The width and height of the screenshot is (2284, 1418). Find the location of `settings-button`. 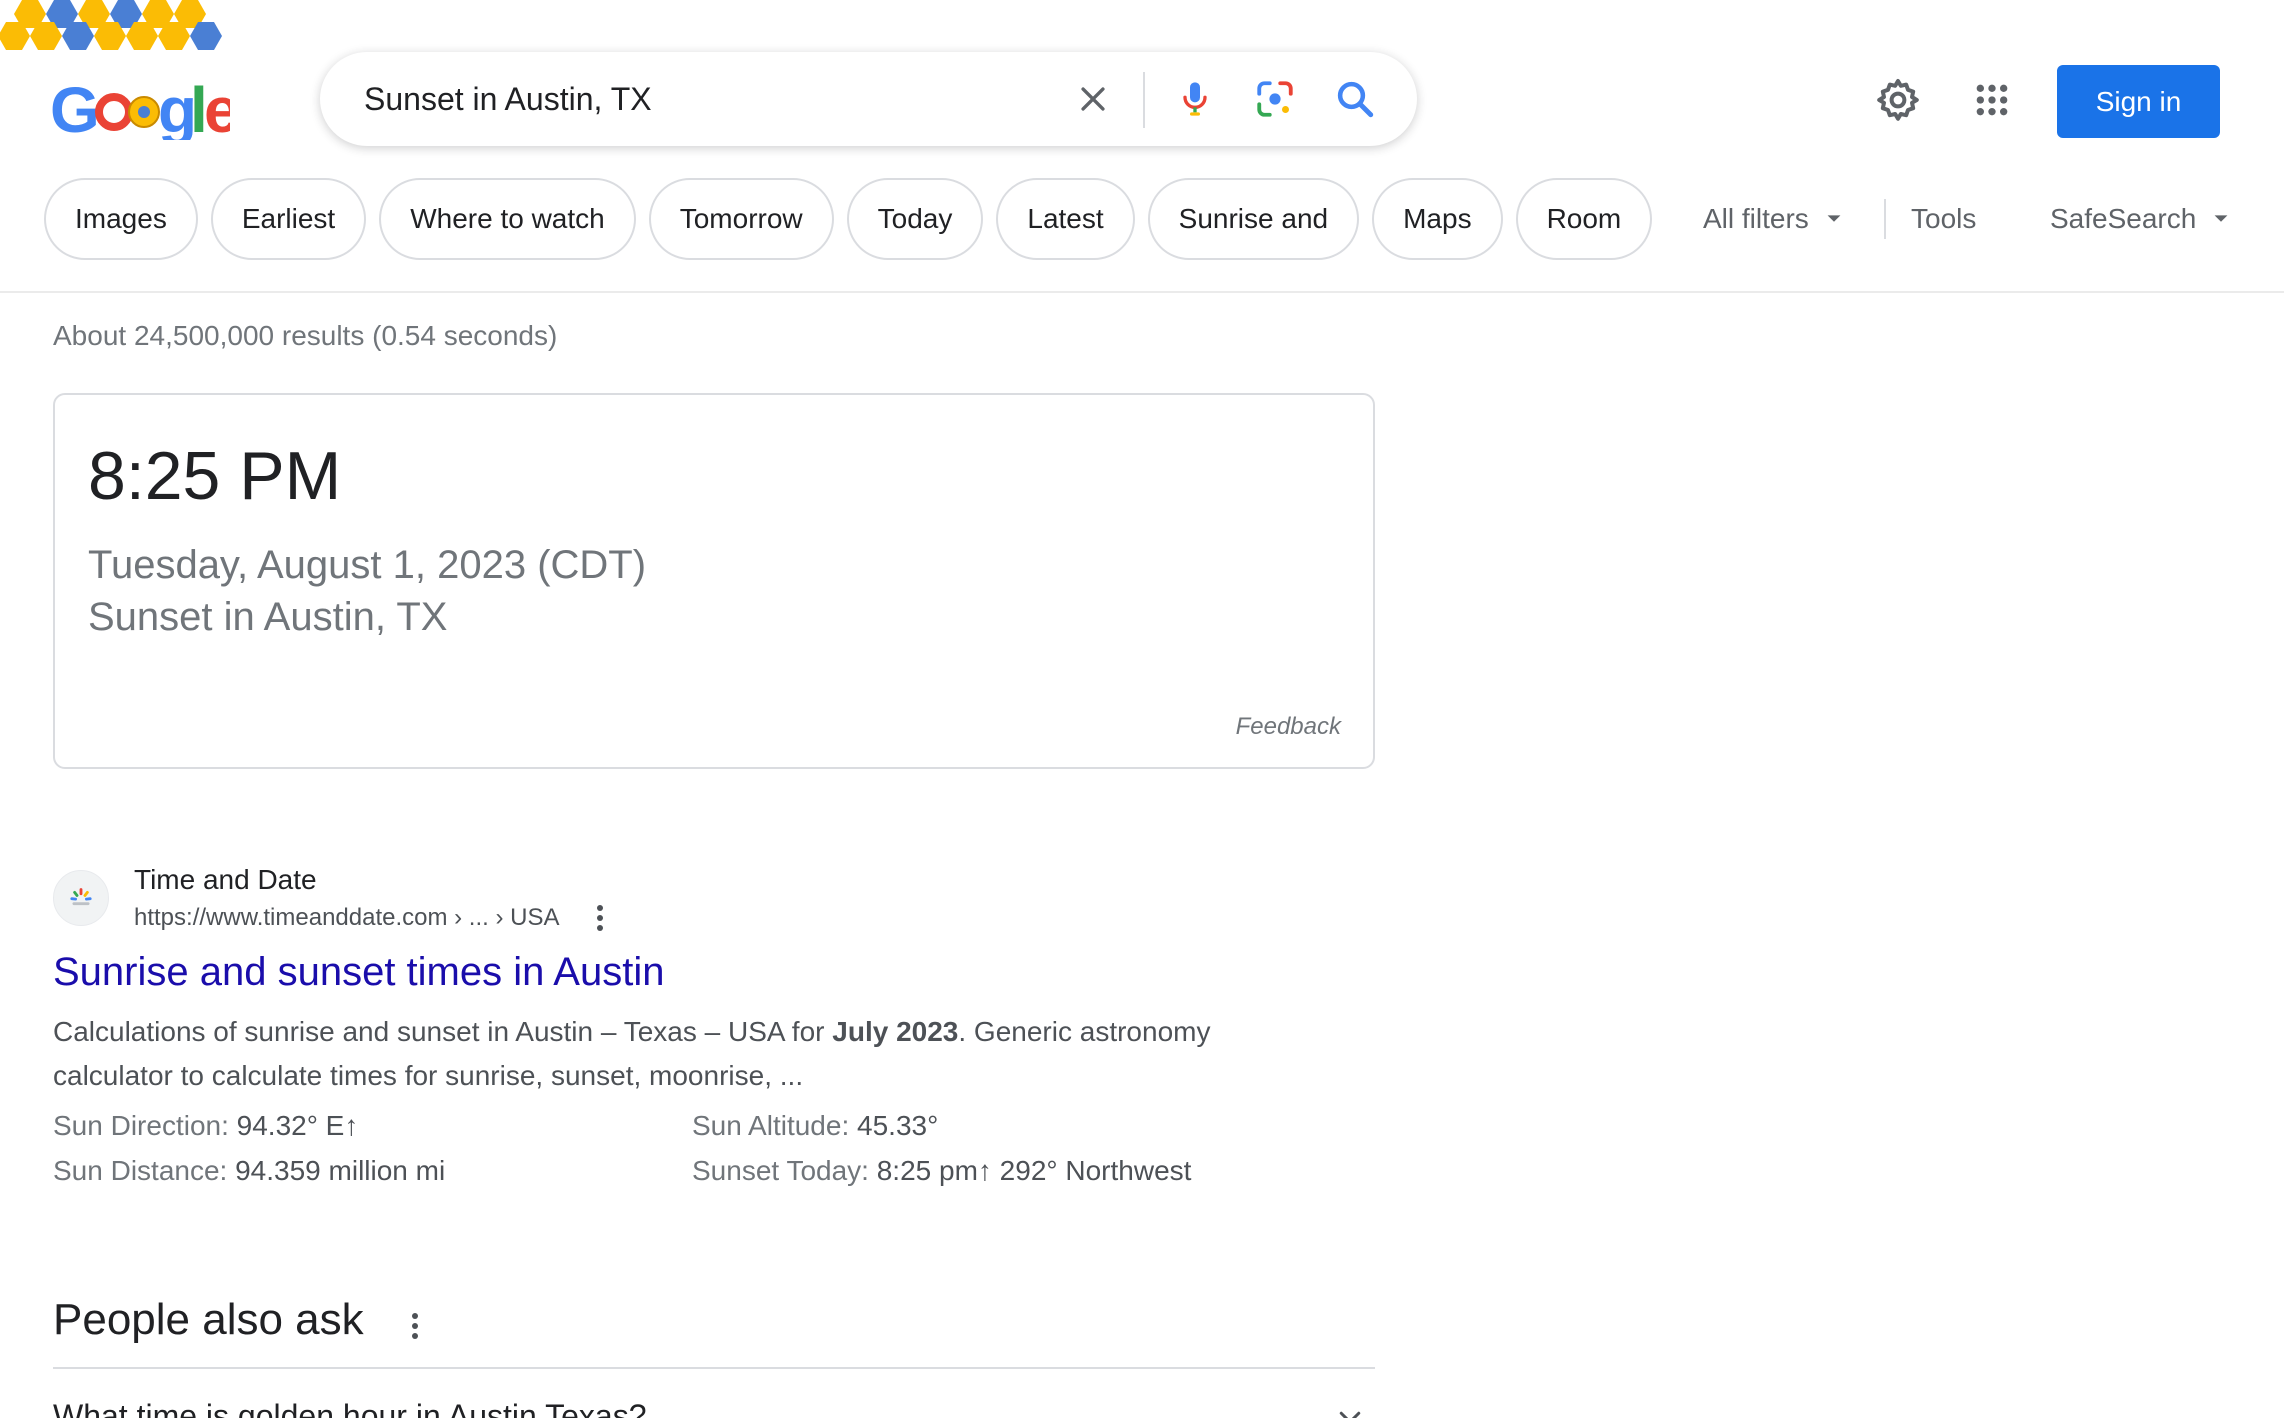

settings-button is located at coordinates (1898, 100).